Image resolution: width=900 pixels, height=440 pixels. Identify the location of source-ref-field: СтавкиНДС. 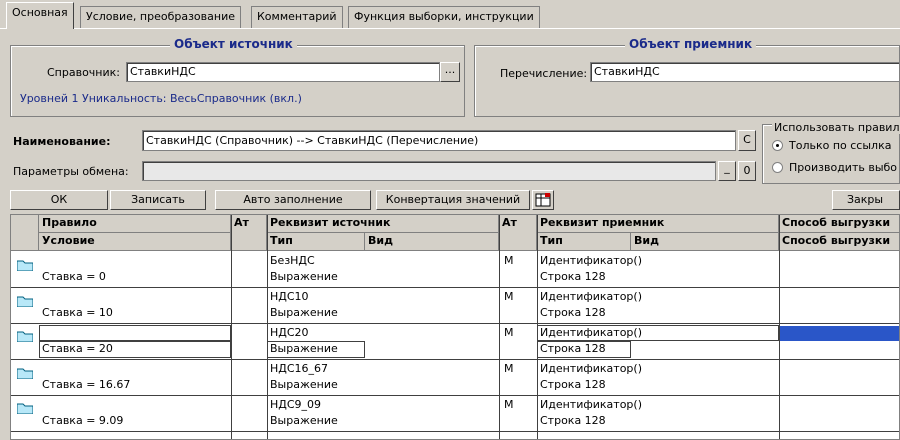
(283, 72).